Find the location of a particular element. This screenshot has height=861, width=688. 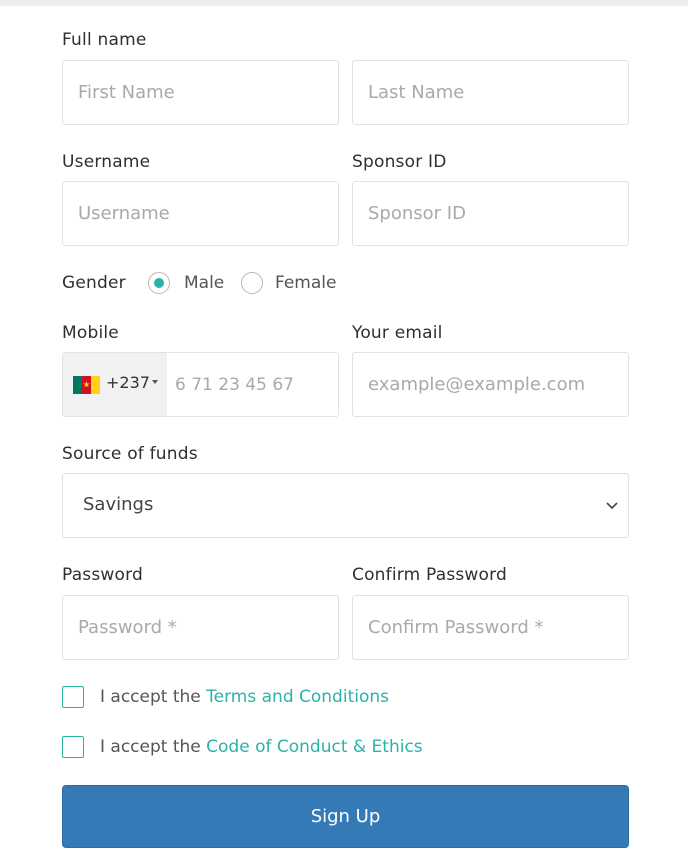

email-input is located at coordinates (490, 384).